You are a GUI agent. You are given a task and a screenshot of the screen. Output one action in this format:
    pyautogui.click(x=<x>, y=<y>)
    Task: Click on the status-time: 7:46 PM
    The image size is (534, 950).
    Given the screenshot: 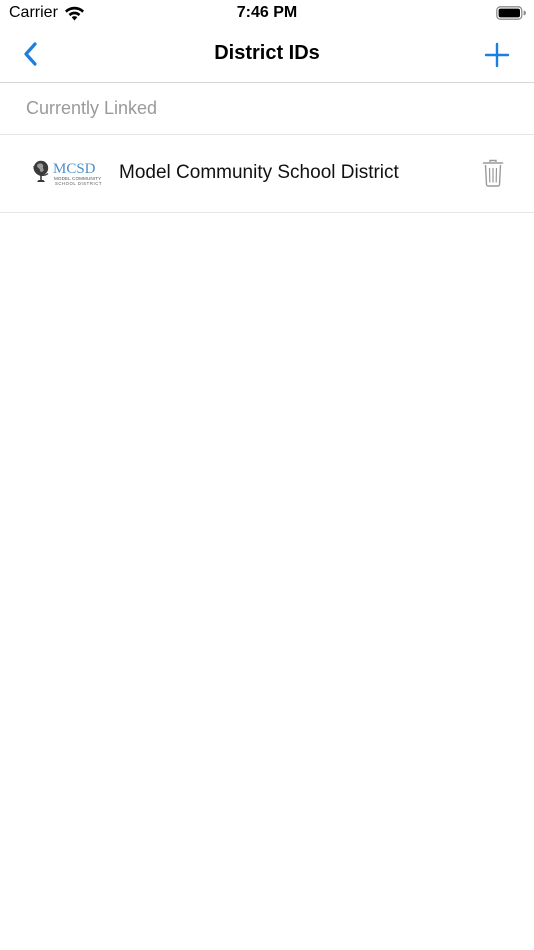 What is the action you would take?
    pyautogui.click(x=267, y=12)
    